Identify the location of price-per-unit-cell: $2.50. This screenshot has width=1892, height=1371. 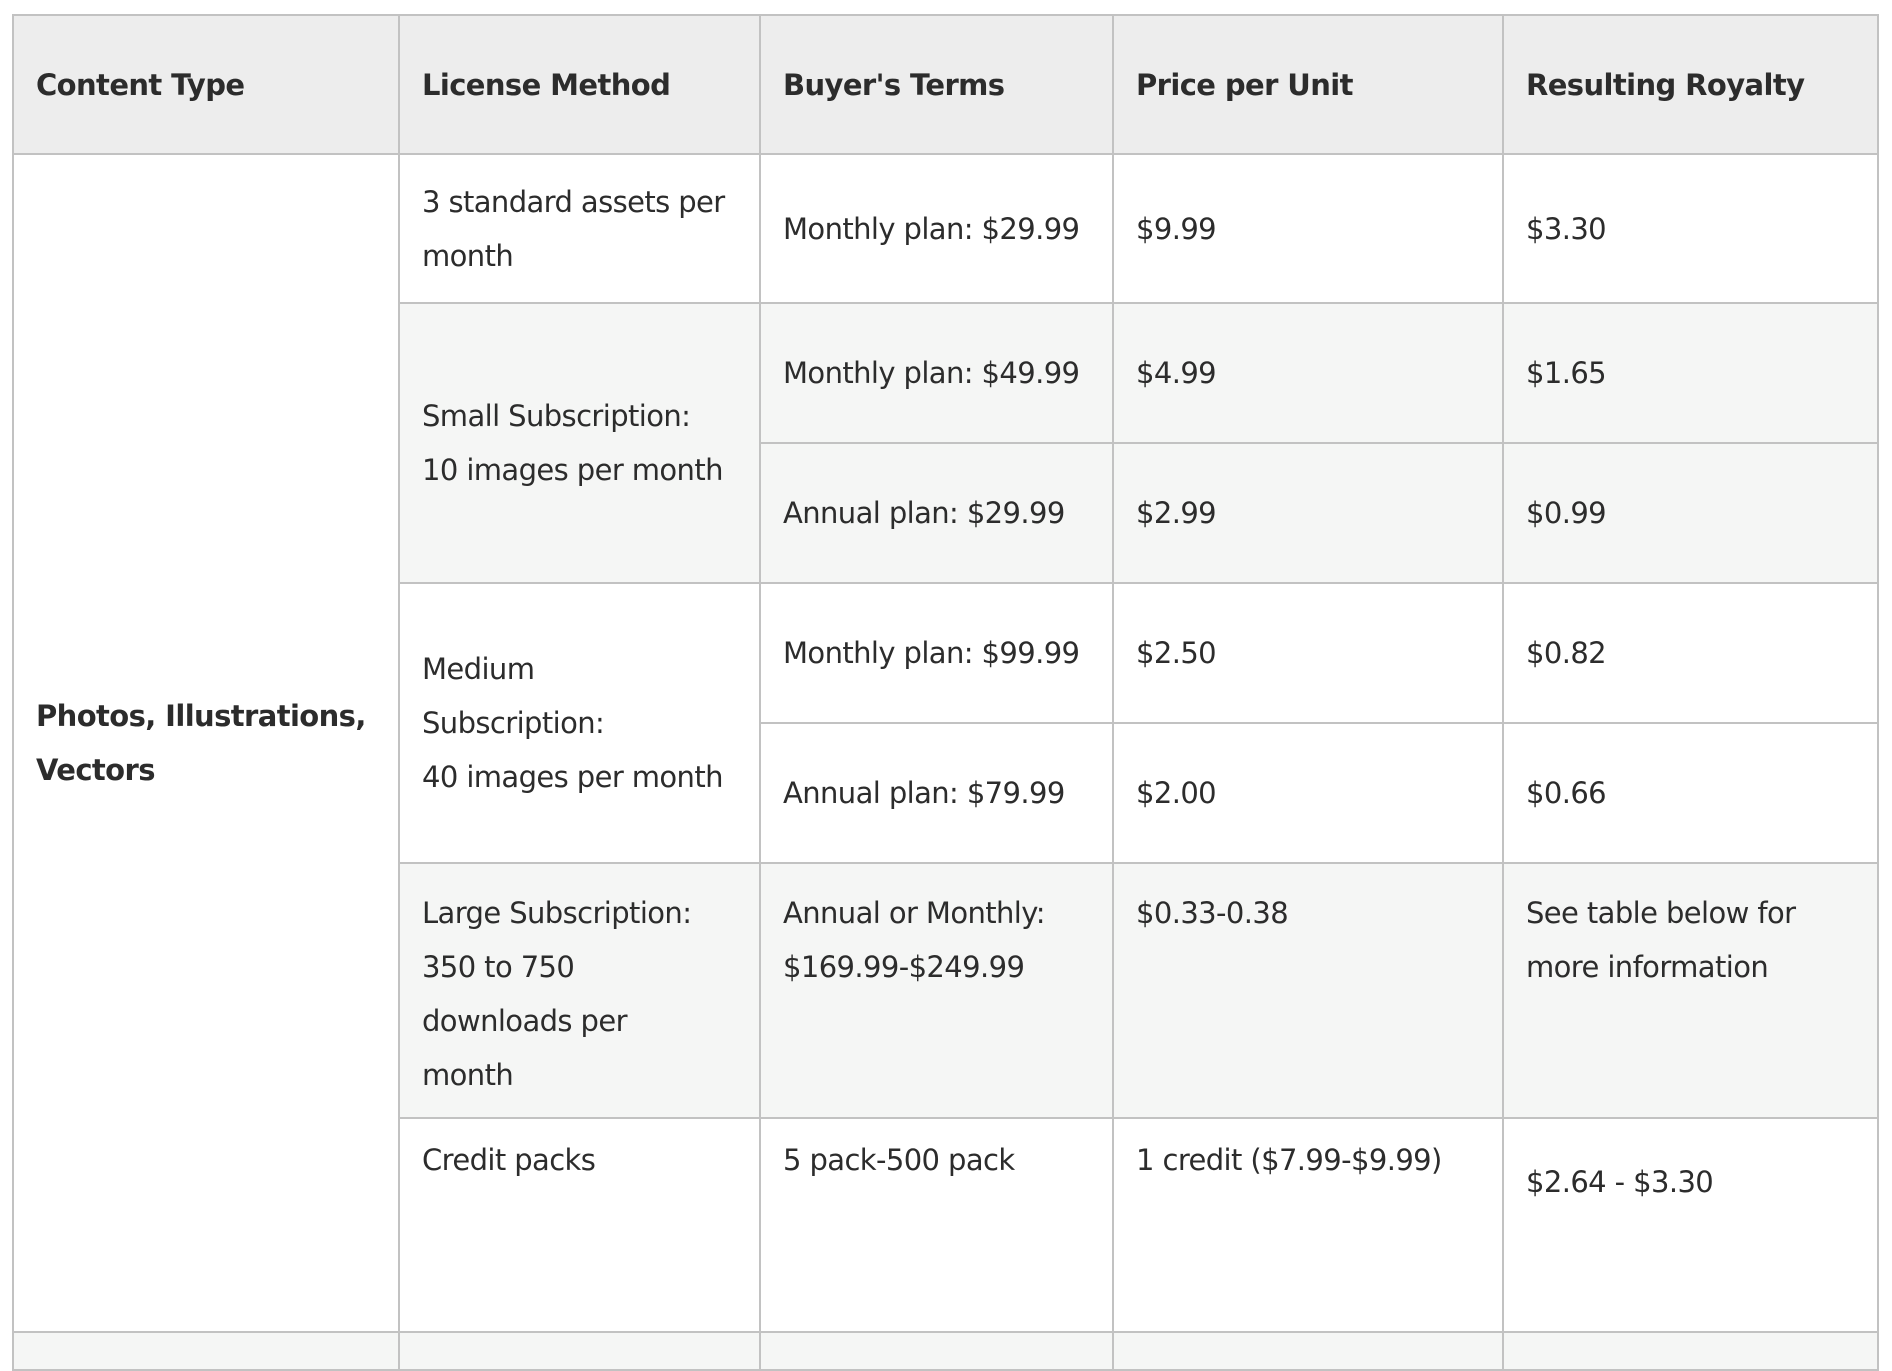
(1308, 653).